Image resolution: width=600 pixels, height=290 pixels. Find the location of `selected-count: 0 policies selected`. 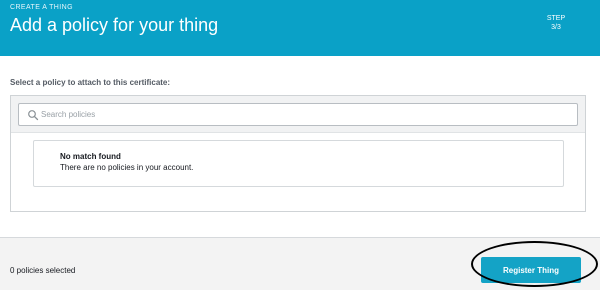

selected-count: 0 policies selected is located at coordinates (43, 270).